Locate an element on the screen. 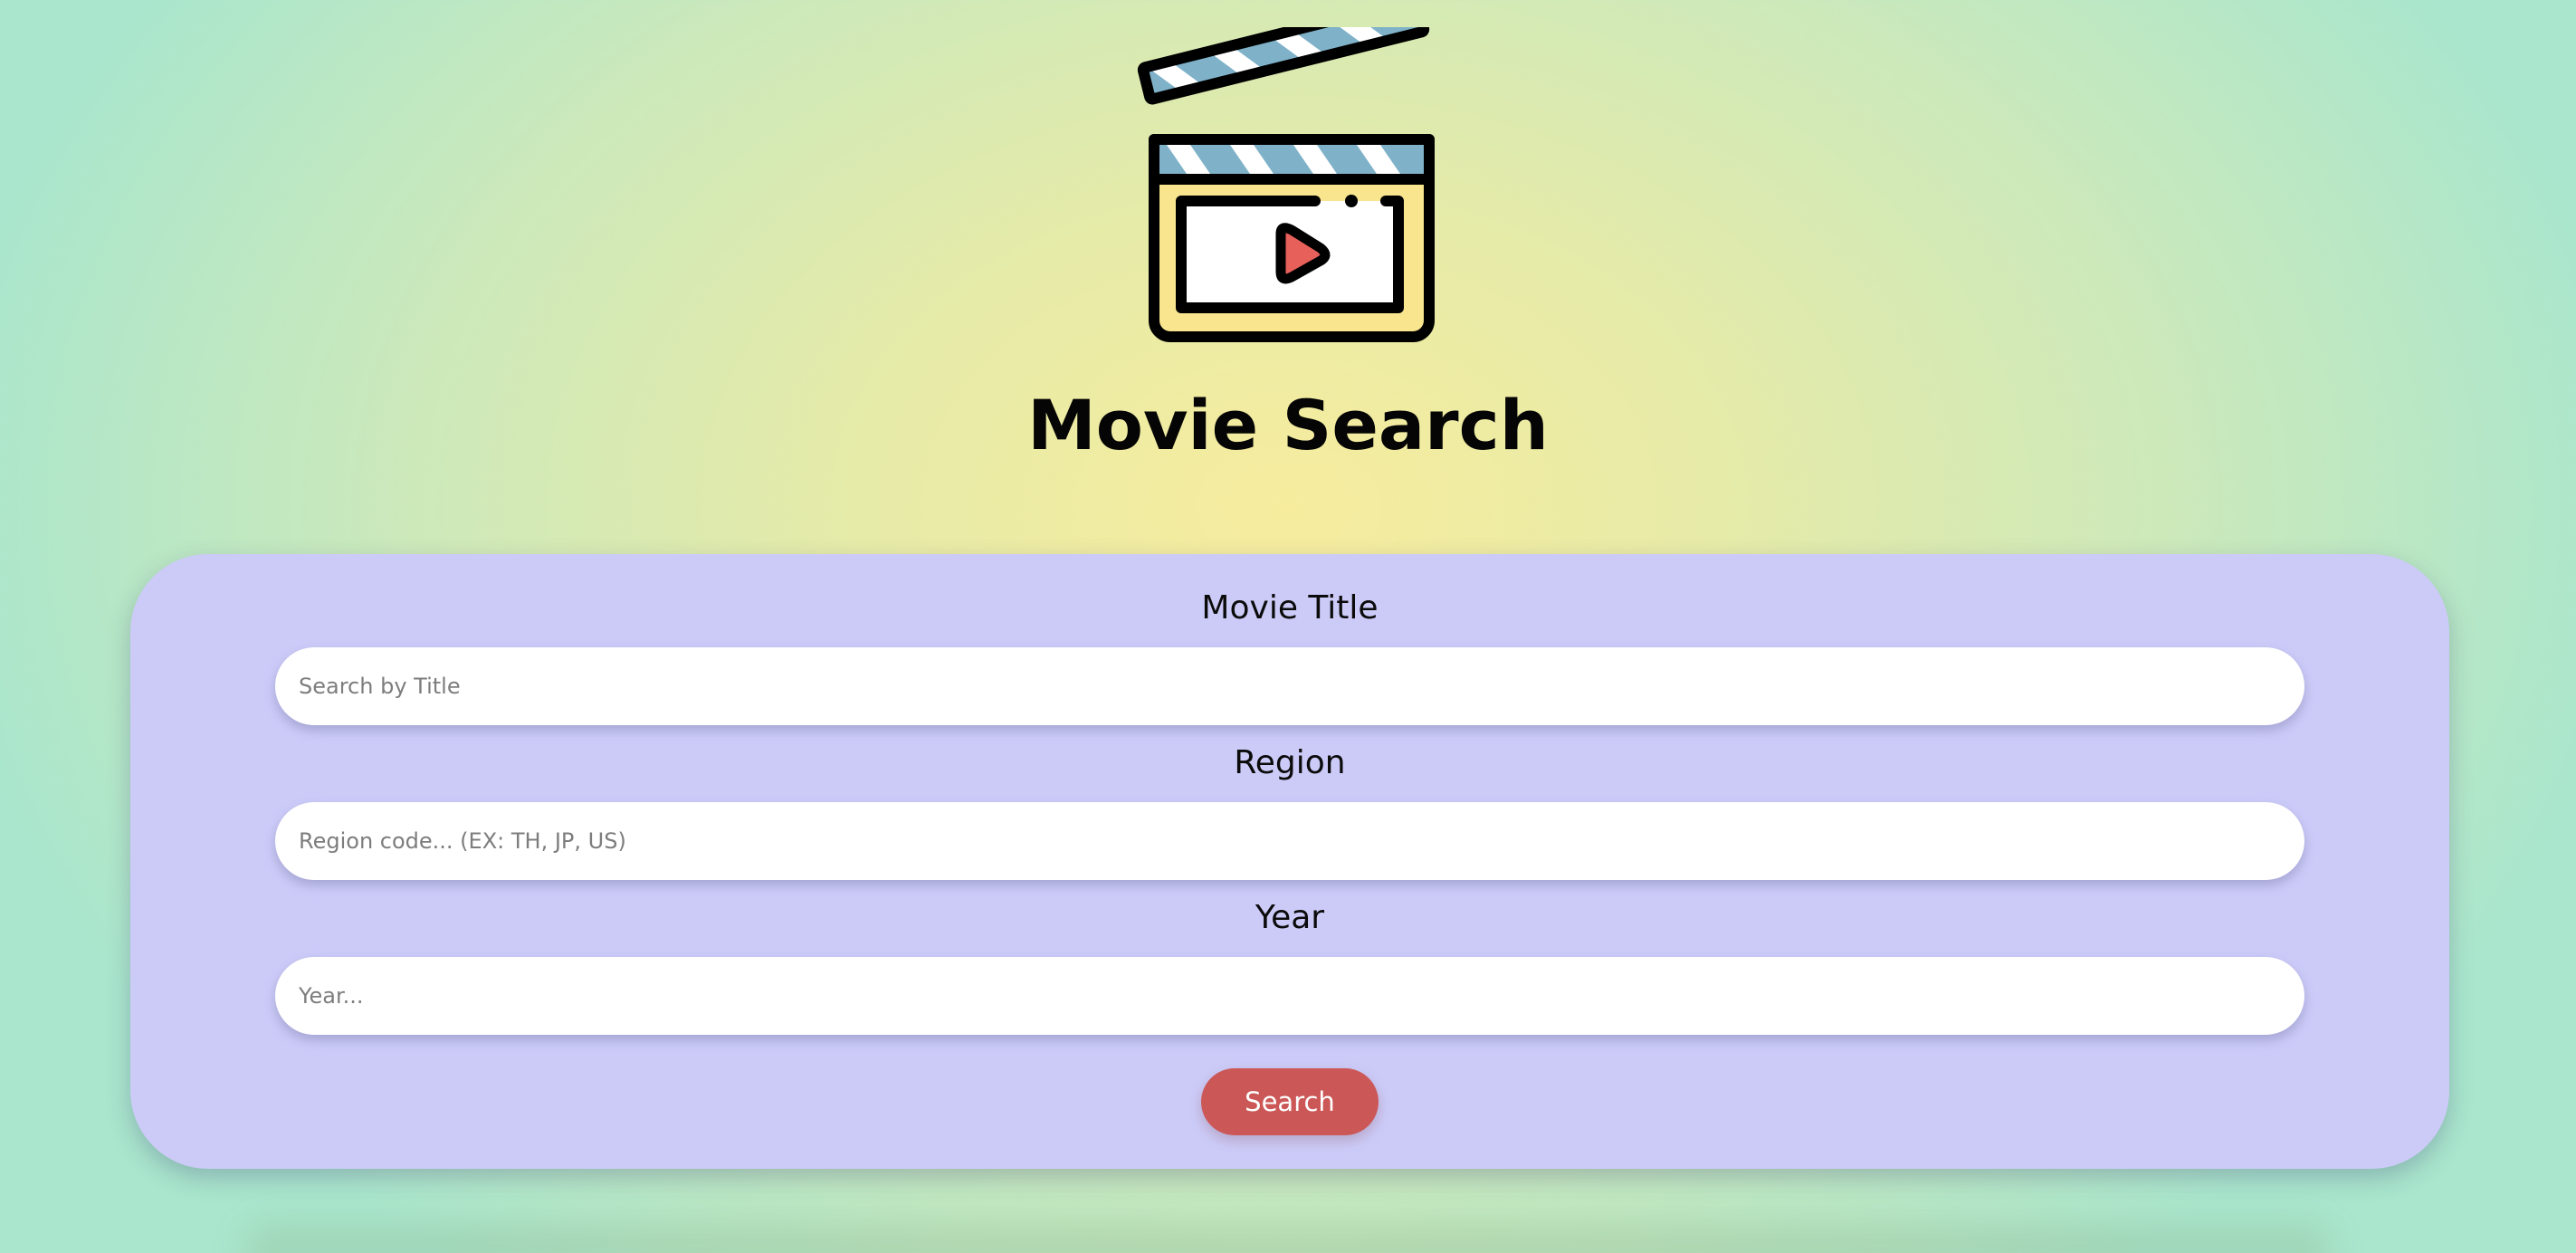  region-input is located at coordinates (1289, 841).